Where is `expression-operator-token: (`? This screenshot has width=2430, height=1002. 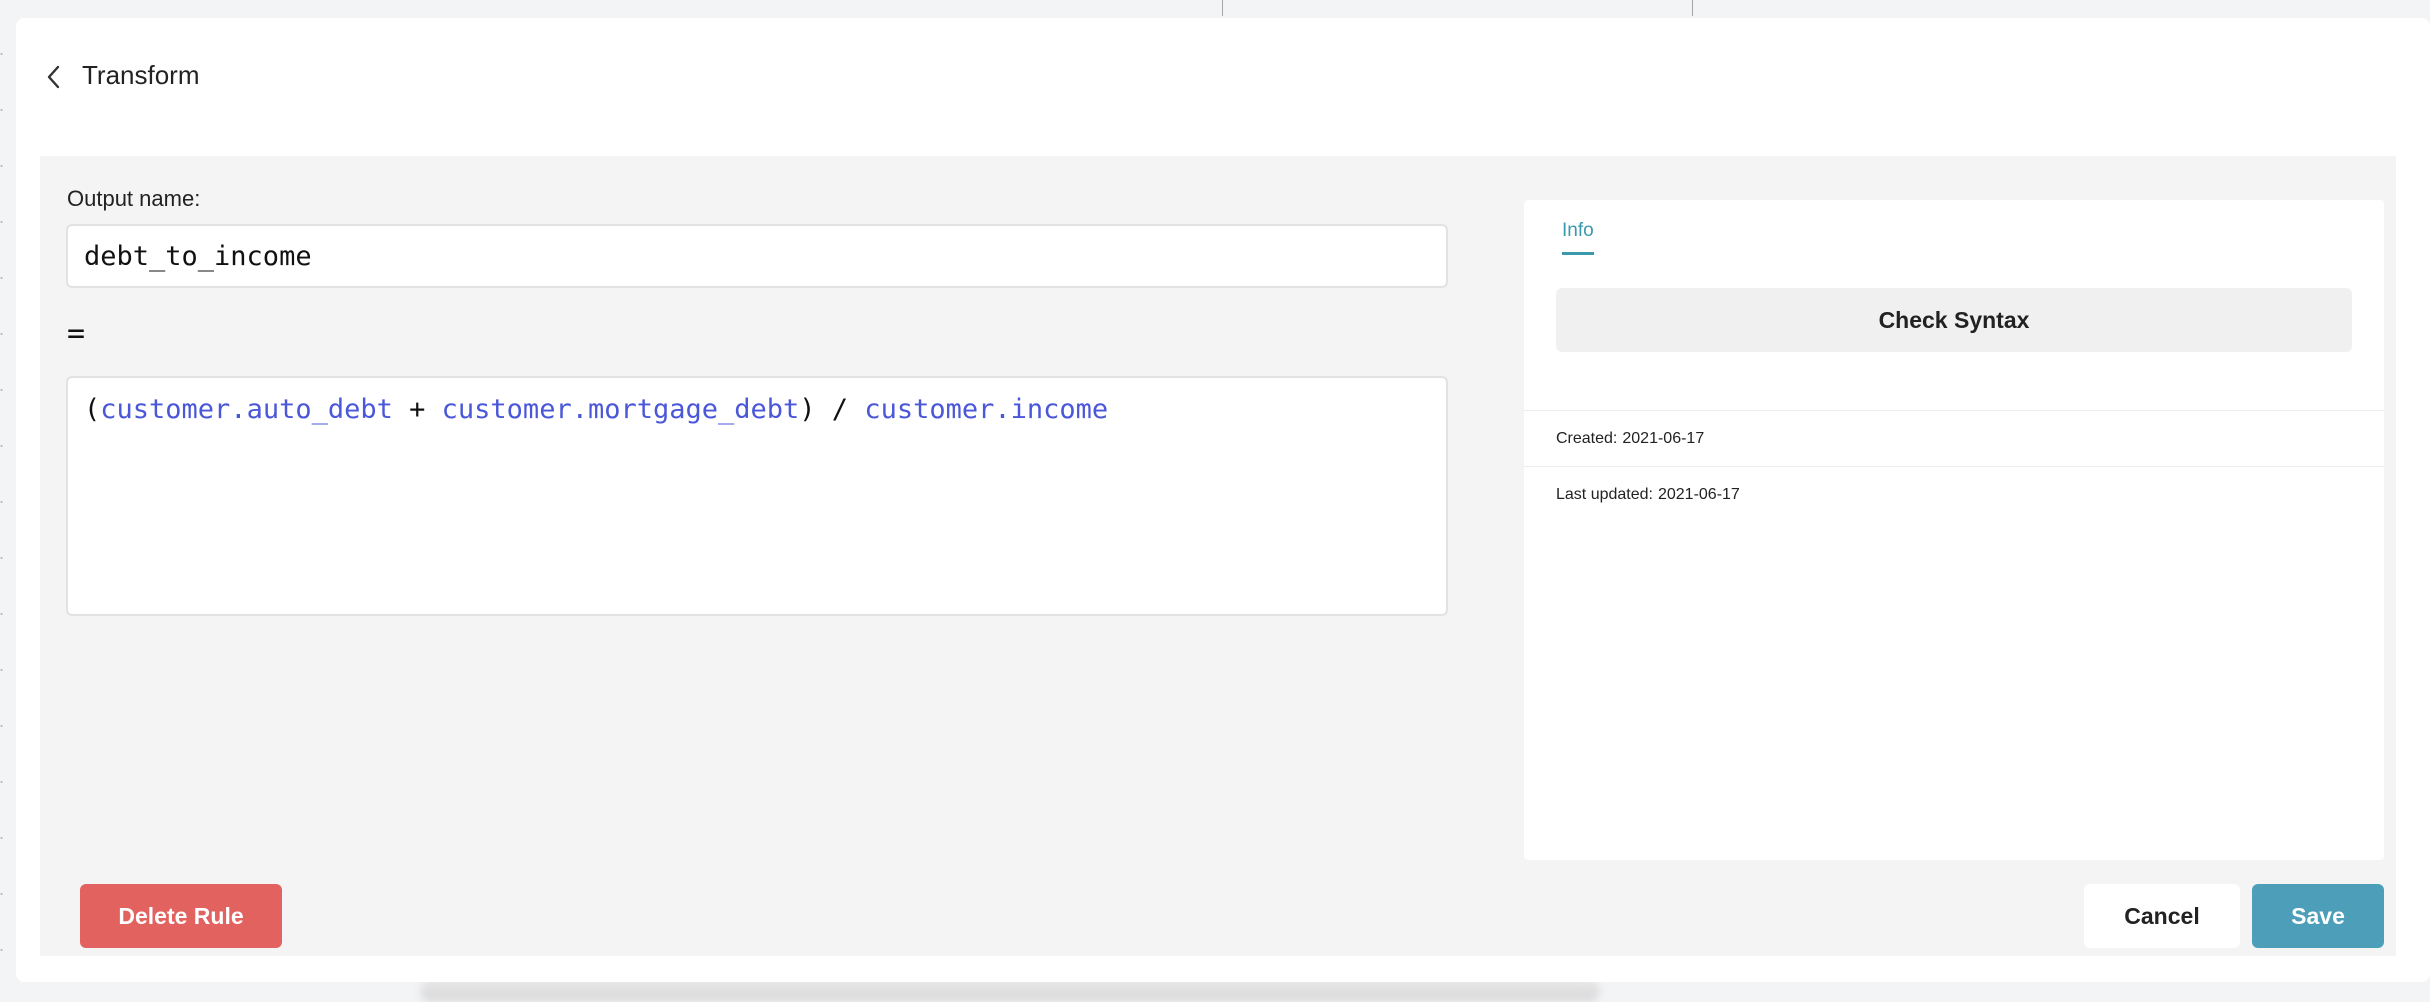 expression-operator-token: ( is located at coordinates (92, 409).